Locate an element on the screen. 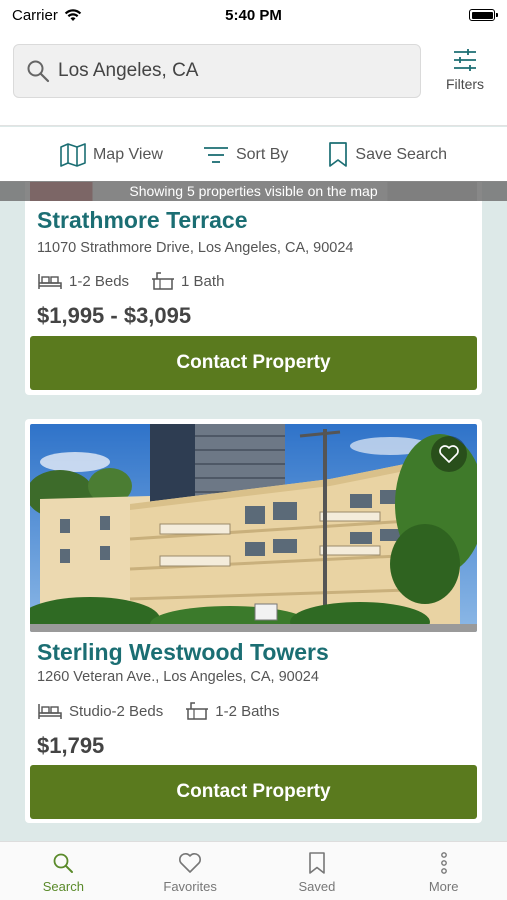 This screenshot has height=900, width=507. property-features: 1-2 Beds 1 Bath is located at coordinates (130, 281).